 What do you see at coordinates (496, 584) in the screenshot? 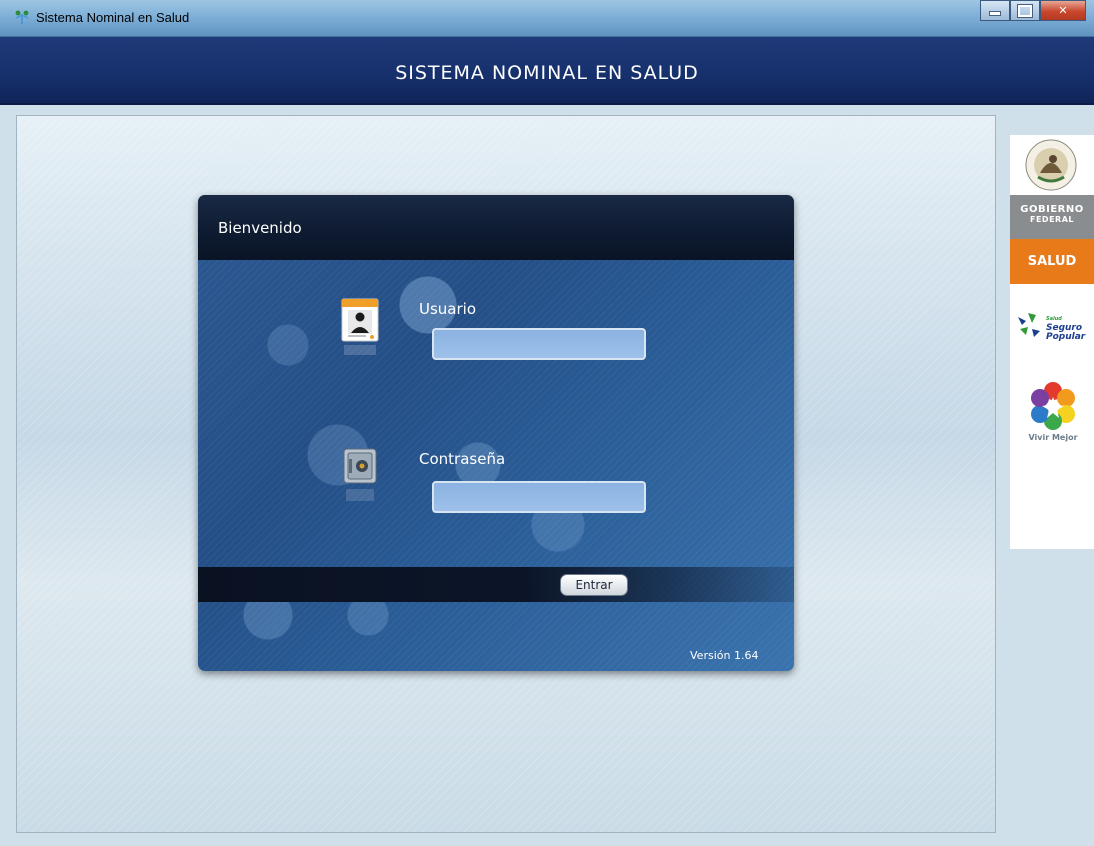
I see `action-bar` at bounding box center [496, 584].